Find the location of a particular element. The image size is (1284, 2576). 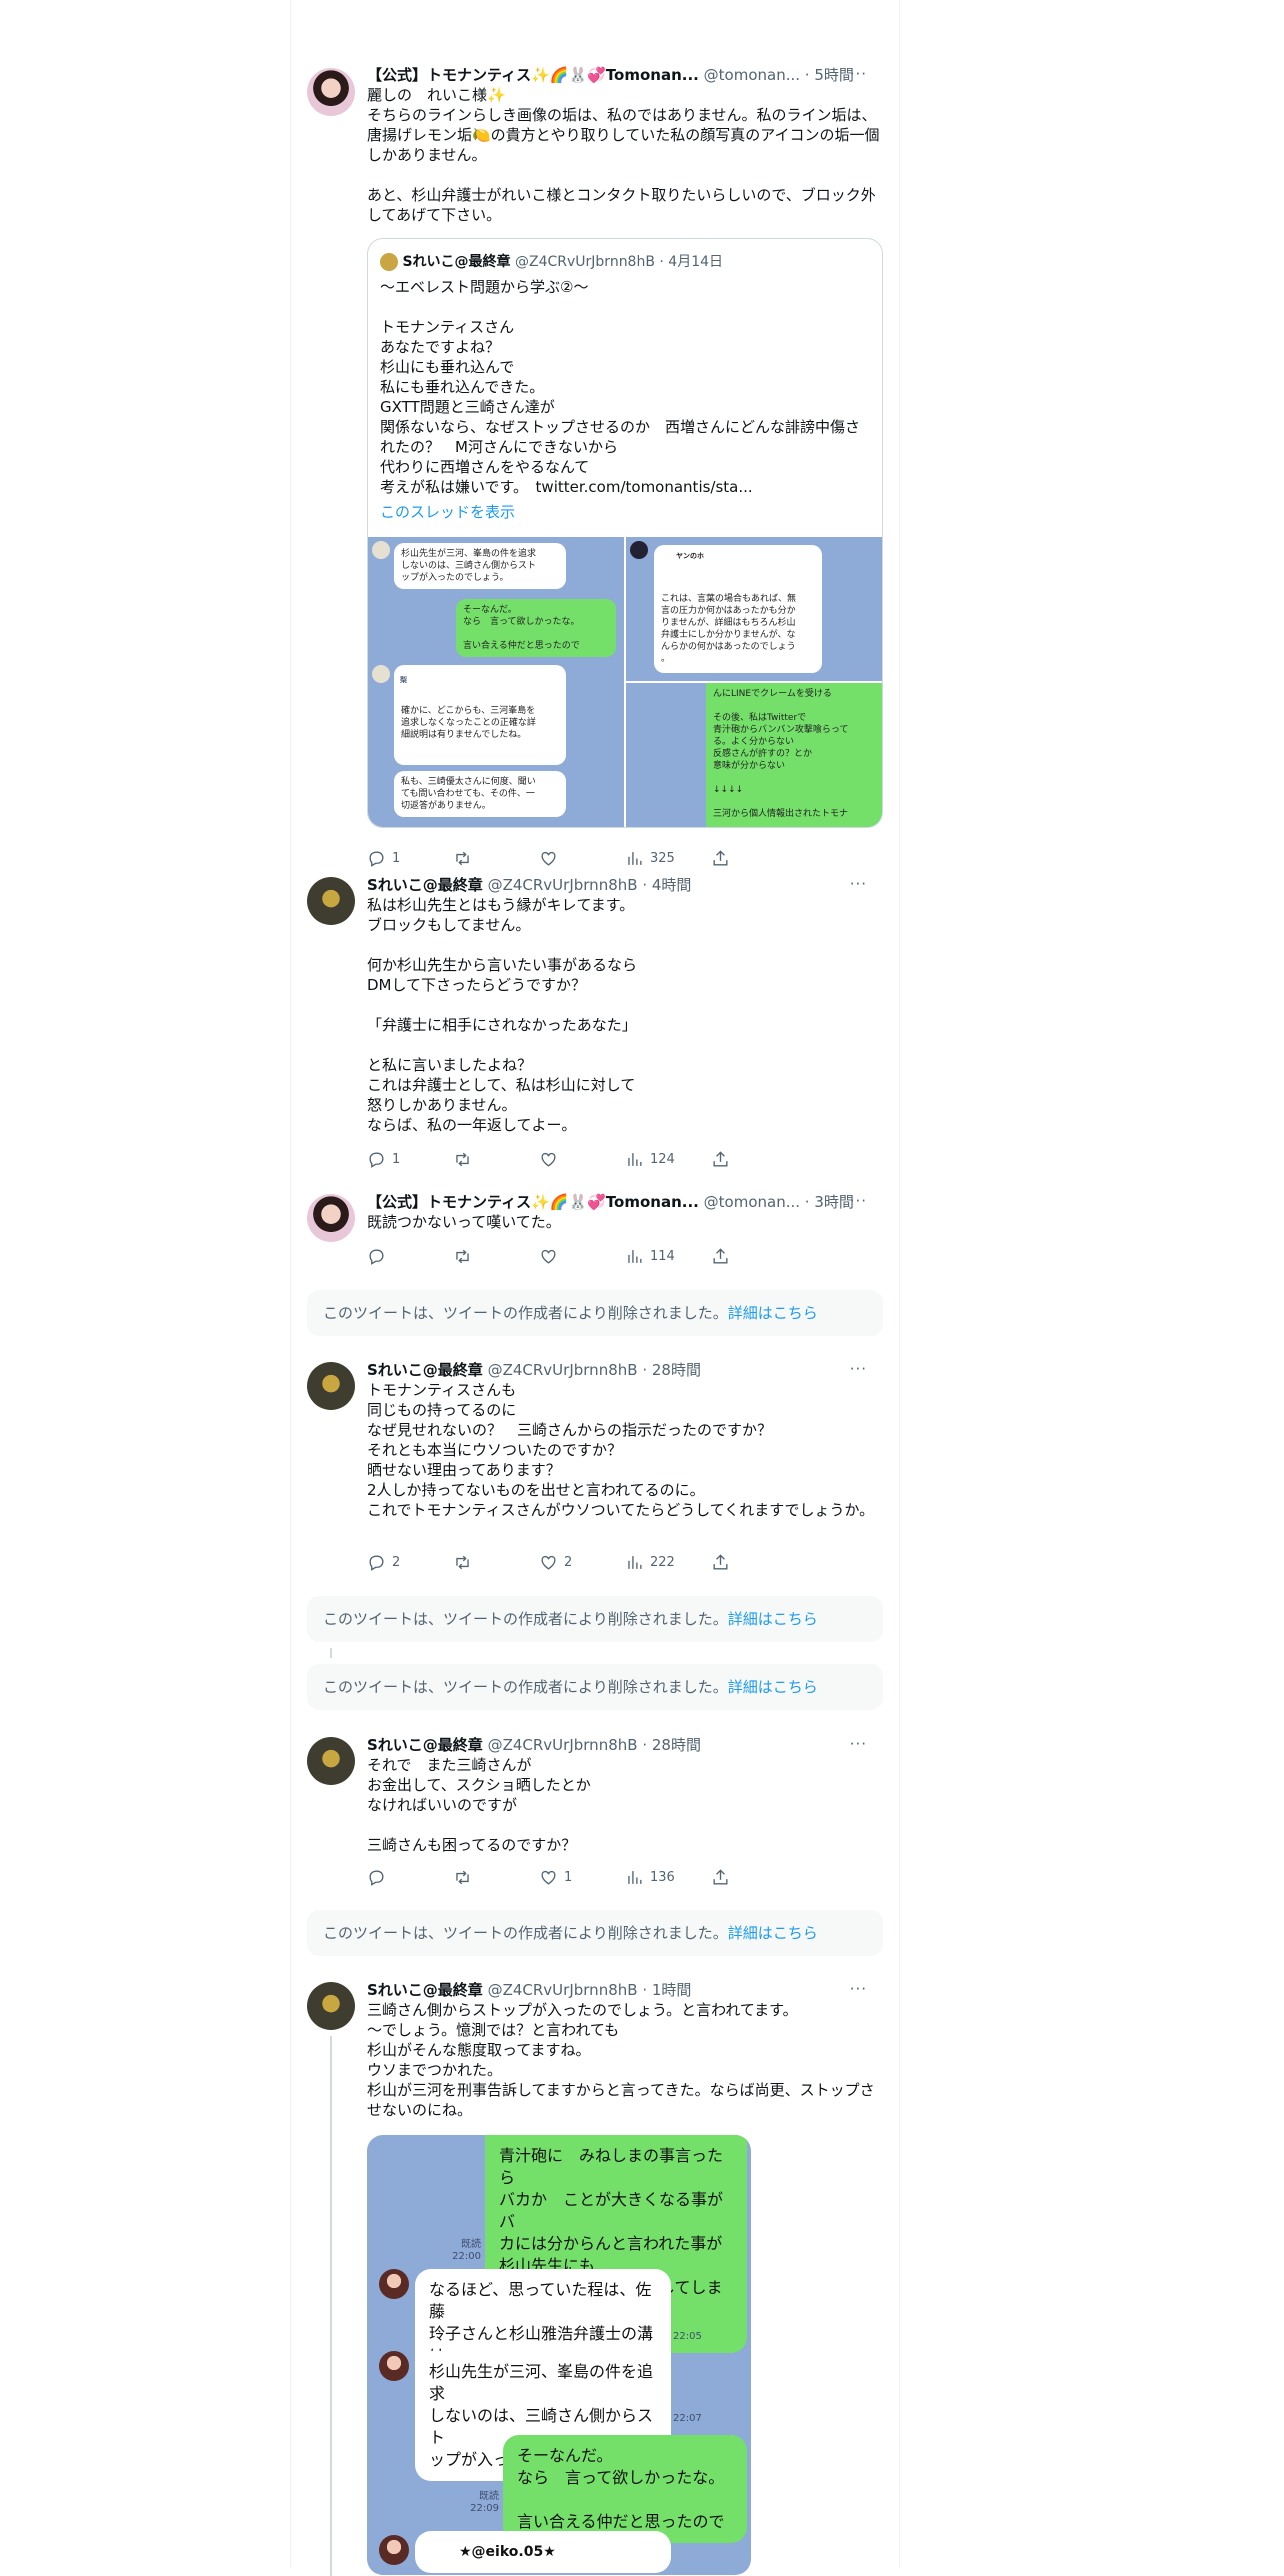

show-thread-link: このスレッドを表示 is located at coordinates (447, 511).